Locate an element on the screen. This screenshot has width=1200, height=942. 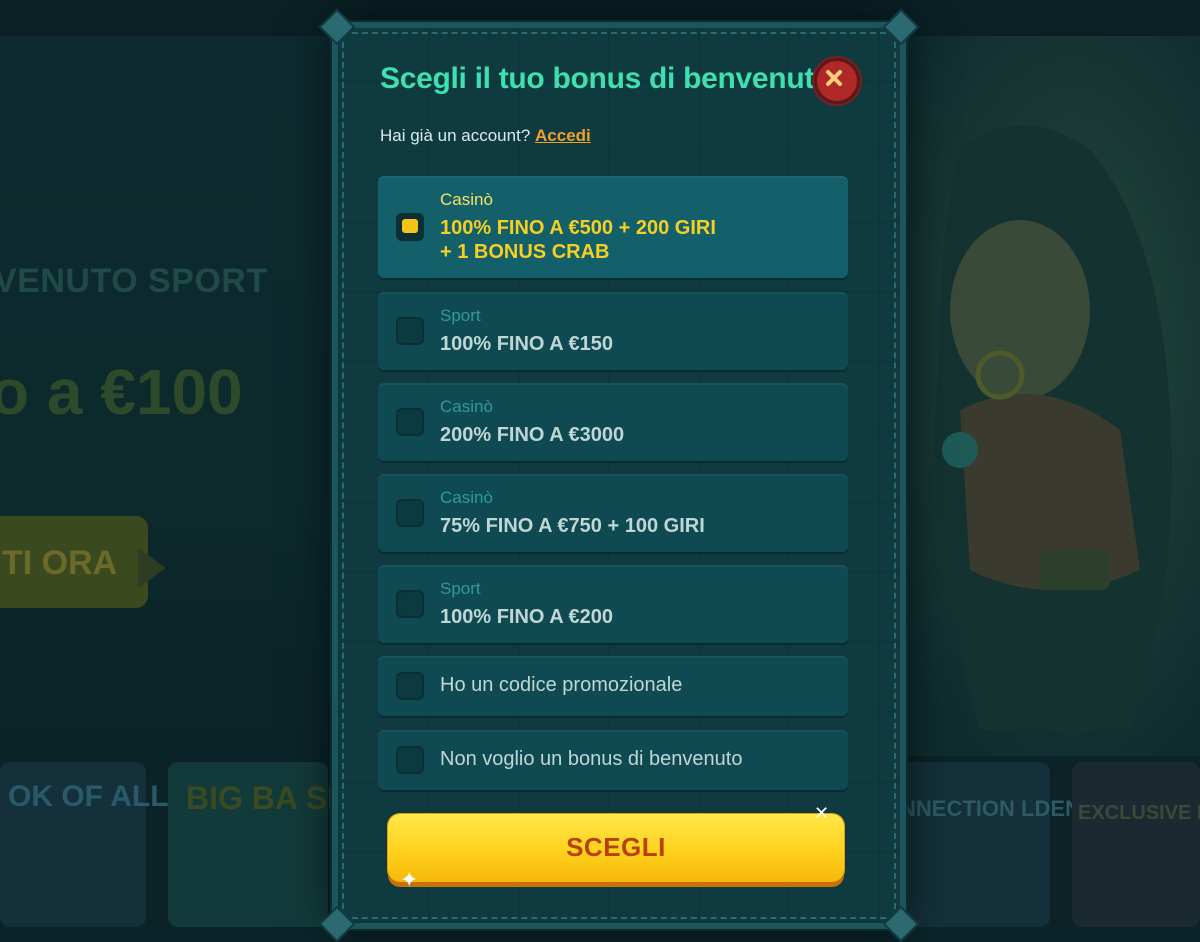
background-game-tile: OK OF ALLEN is located at coordinates (105, 844).